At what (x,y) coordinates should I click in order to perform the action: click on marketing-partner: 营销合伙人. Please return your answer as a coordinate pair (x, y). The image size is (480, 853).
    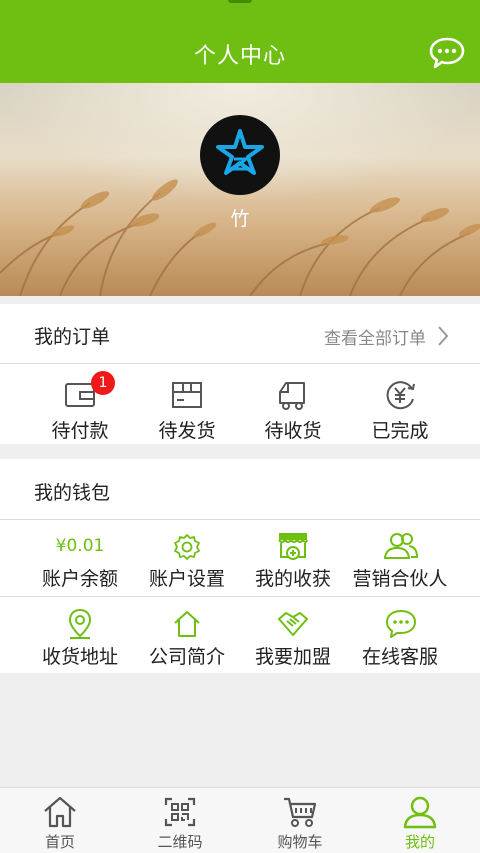
    Looking at the image, I should click on (400, 557).